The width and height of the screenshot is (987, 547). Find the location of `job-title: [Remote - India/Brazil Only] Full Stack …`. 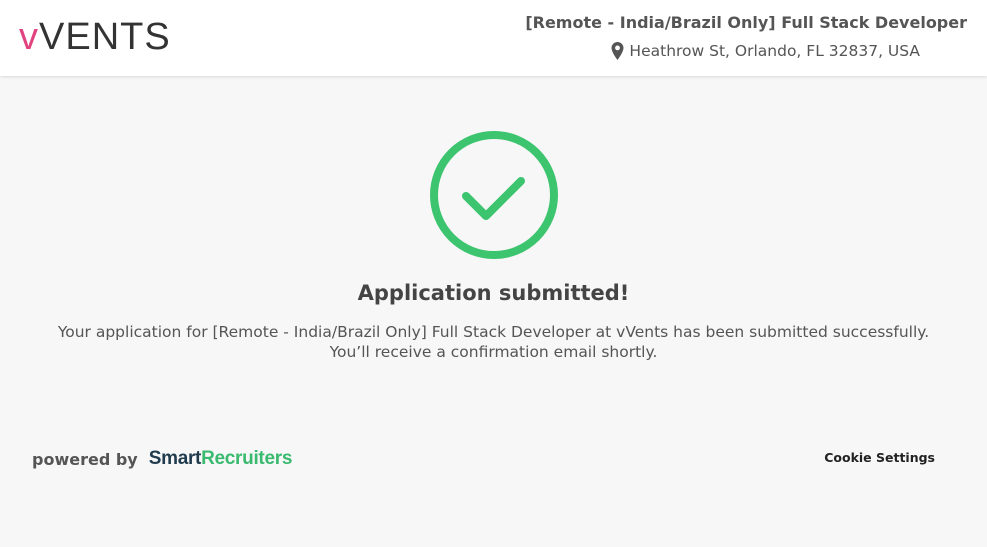

job-title: [Remote - India/Brazil Only] Full Stack … is located at coordinates (746, 22).